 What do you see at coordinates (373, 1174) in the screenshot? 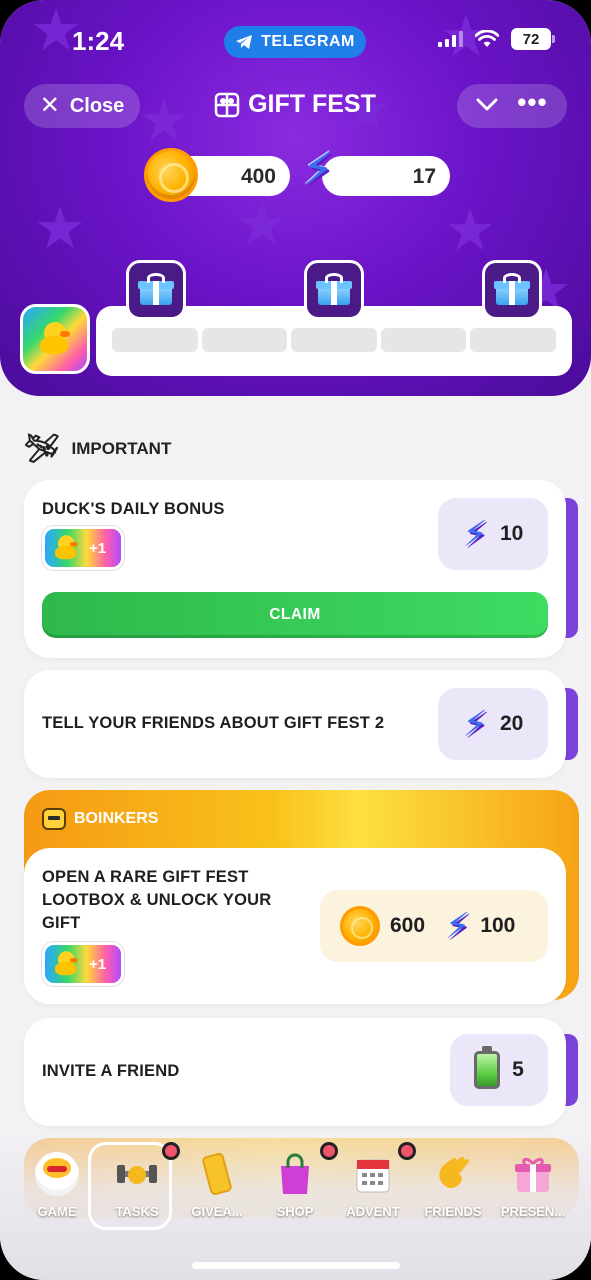
I see `calendar-icon` at bounding box center [373, 1174].